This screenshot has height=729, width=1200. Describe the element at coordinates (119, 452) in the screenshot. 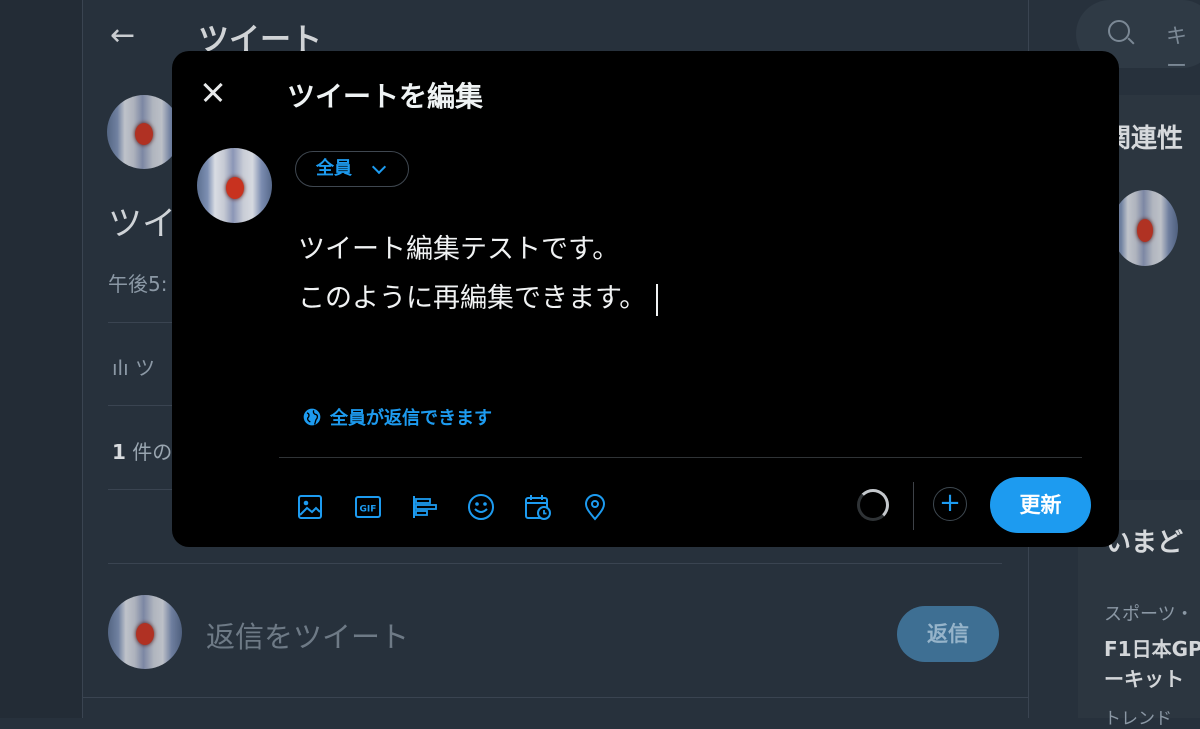

I see `count-number: 1` at that location.